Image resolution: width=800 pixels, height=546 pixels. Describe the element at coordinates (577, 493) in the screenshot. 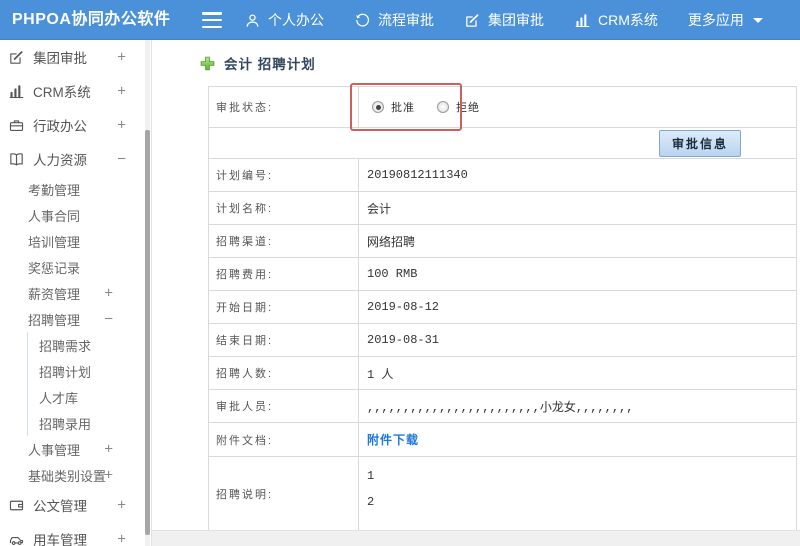

I see `field-value: 1 2` at that location.